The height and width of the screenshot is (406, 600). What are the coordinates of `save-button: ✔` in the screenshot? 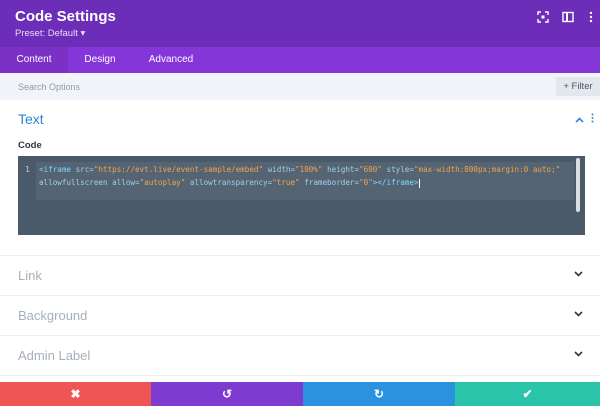 It's located at (527, 394).